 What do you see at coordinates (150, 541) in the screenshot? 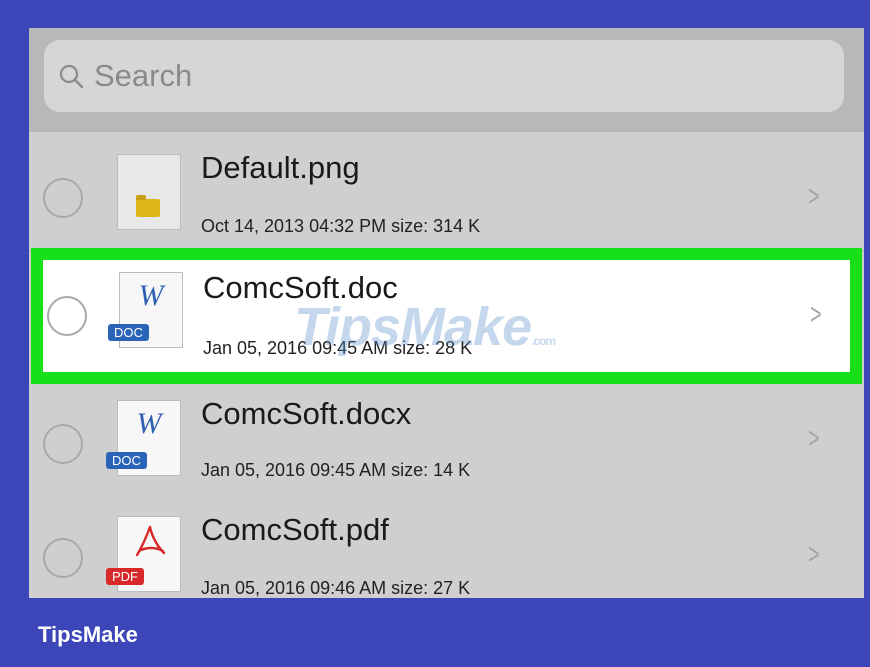
I see `acrobat-icon` at bounding box center [150, 541].